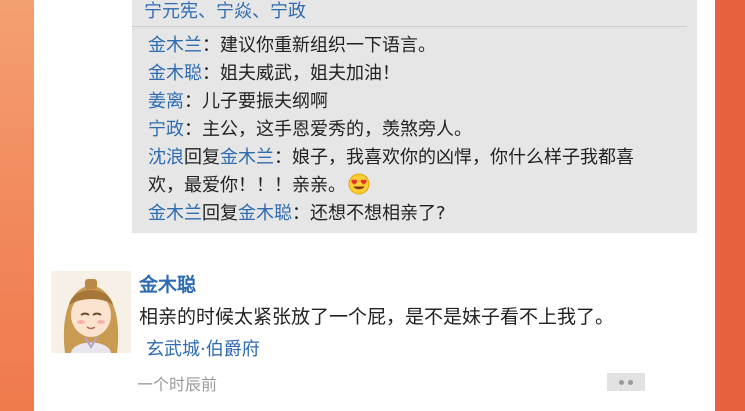 This screenshot has width=745, height=411. Describe the element at coordinates (463, 157) in the screenshot. I see `comment-text: 娘子，我喜欢你的凶悍，你什么样子我都喜` at that location.